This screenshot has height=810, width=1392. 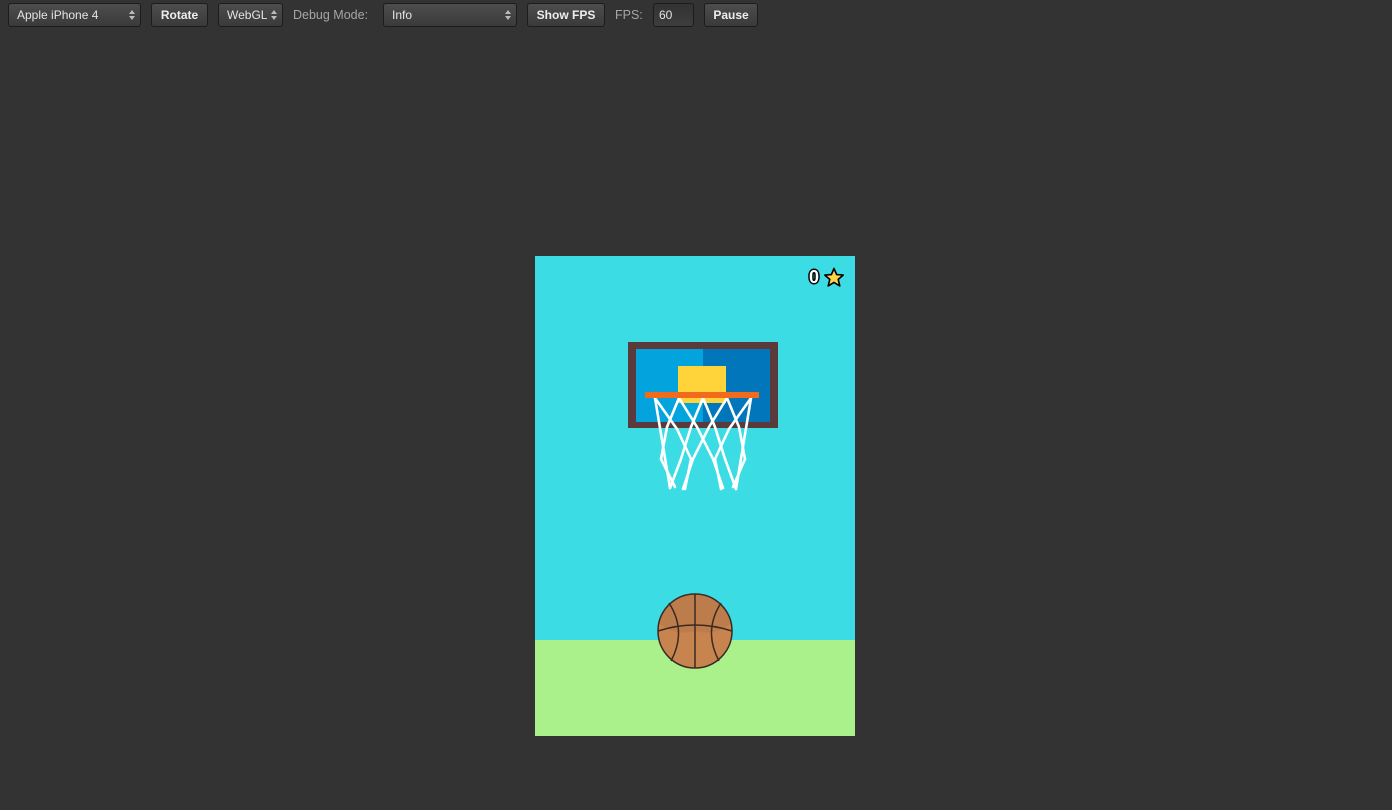 I want to click on pause-button: Pause, so click(x=731, y=15).